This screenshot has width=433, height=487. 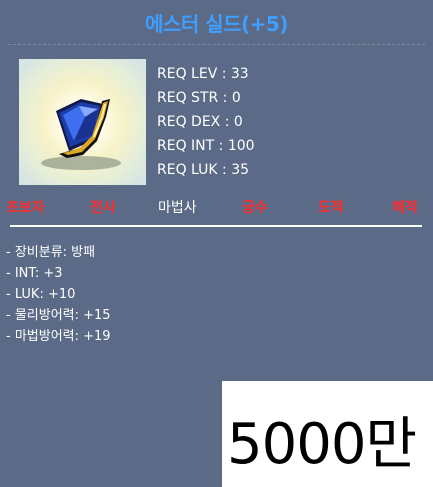 What do you see at coordinates (51, 252) in the screenshot?
I see `prop-category: - 장비분류: 방패` at bounding box center [51, 252].